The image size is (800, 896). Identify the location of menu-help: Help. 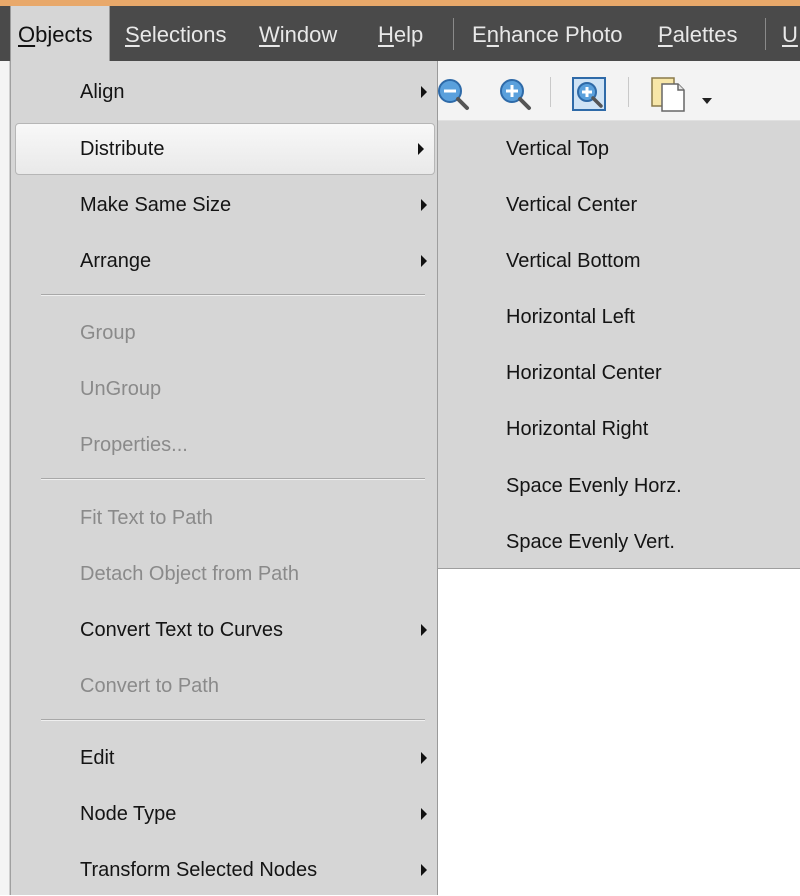
(400, 33).